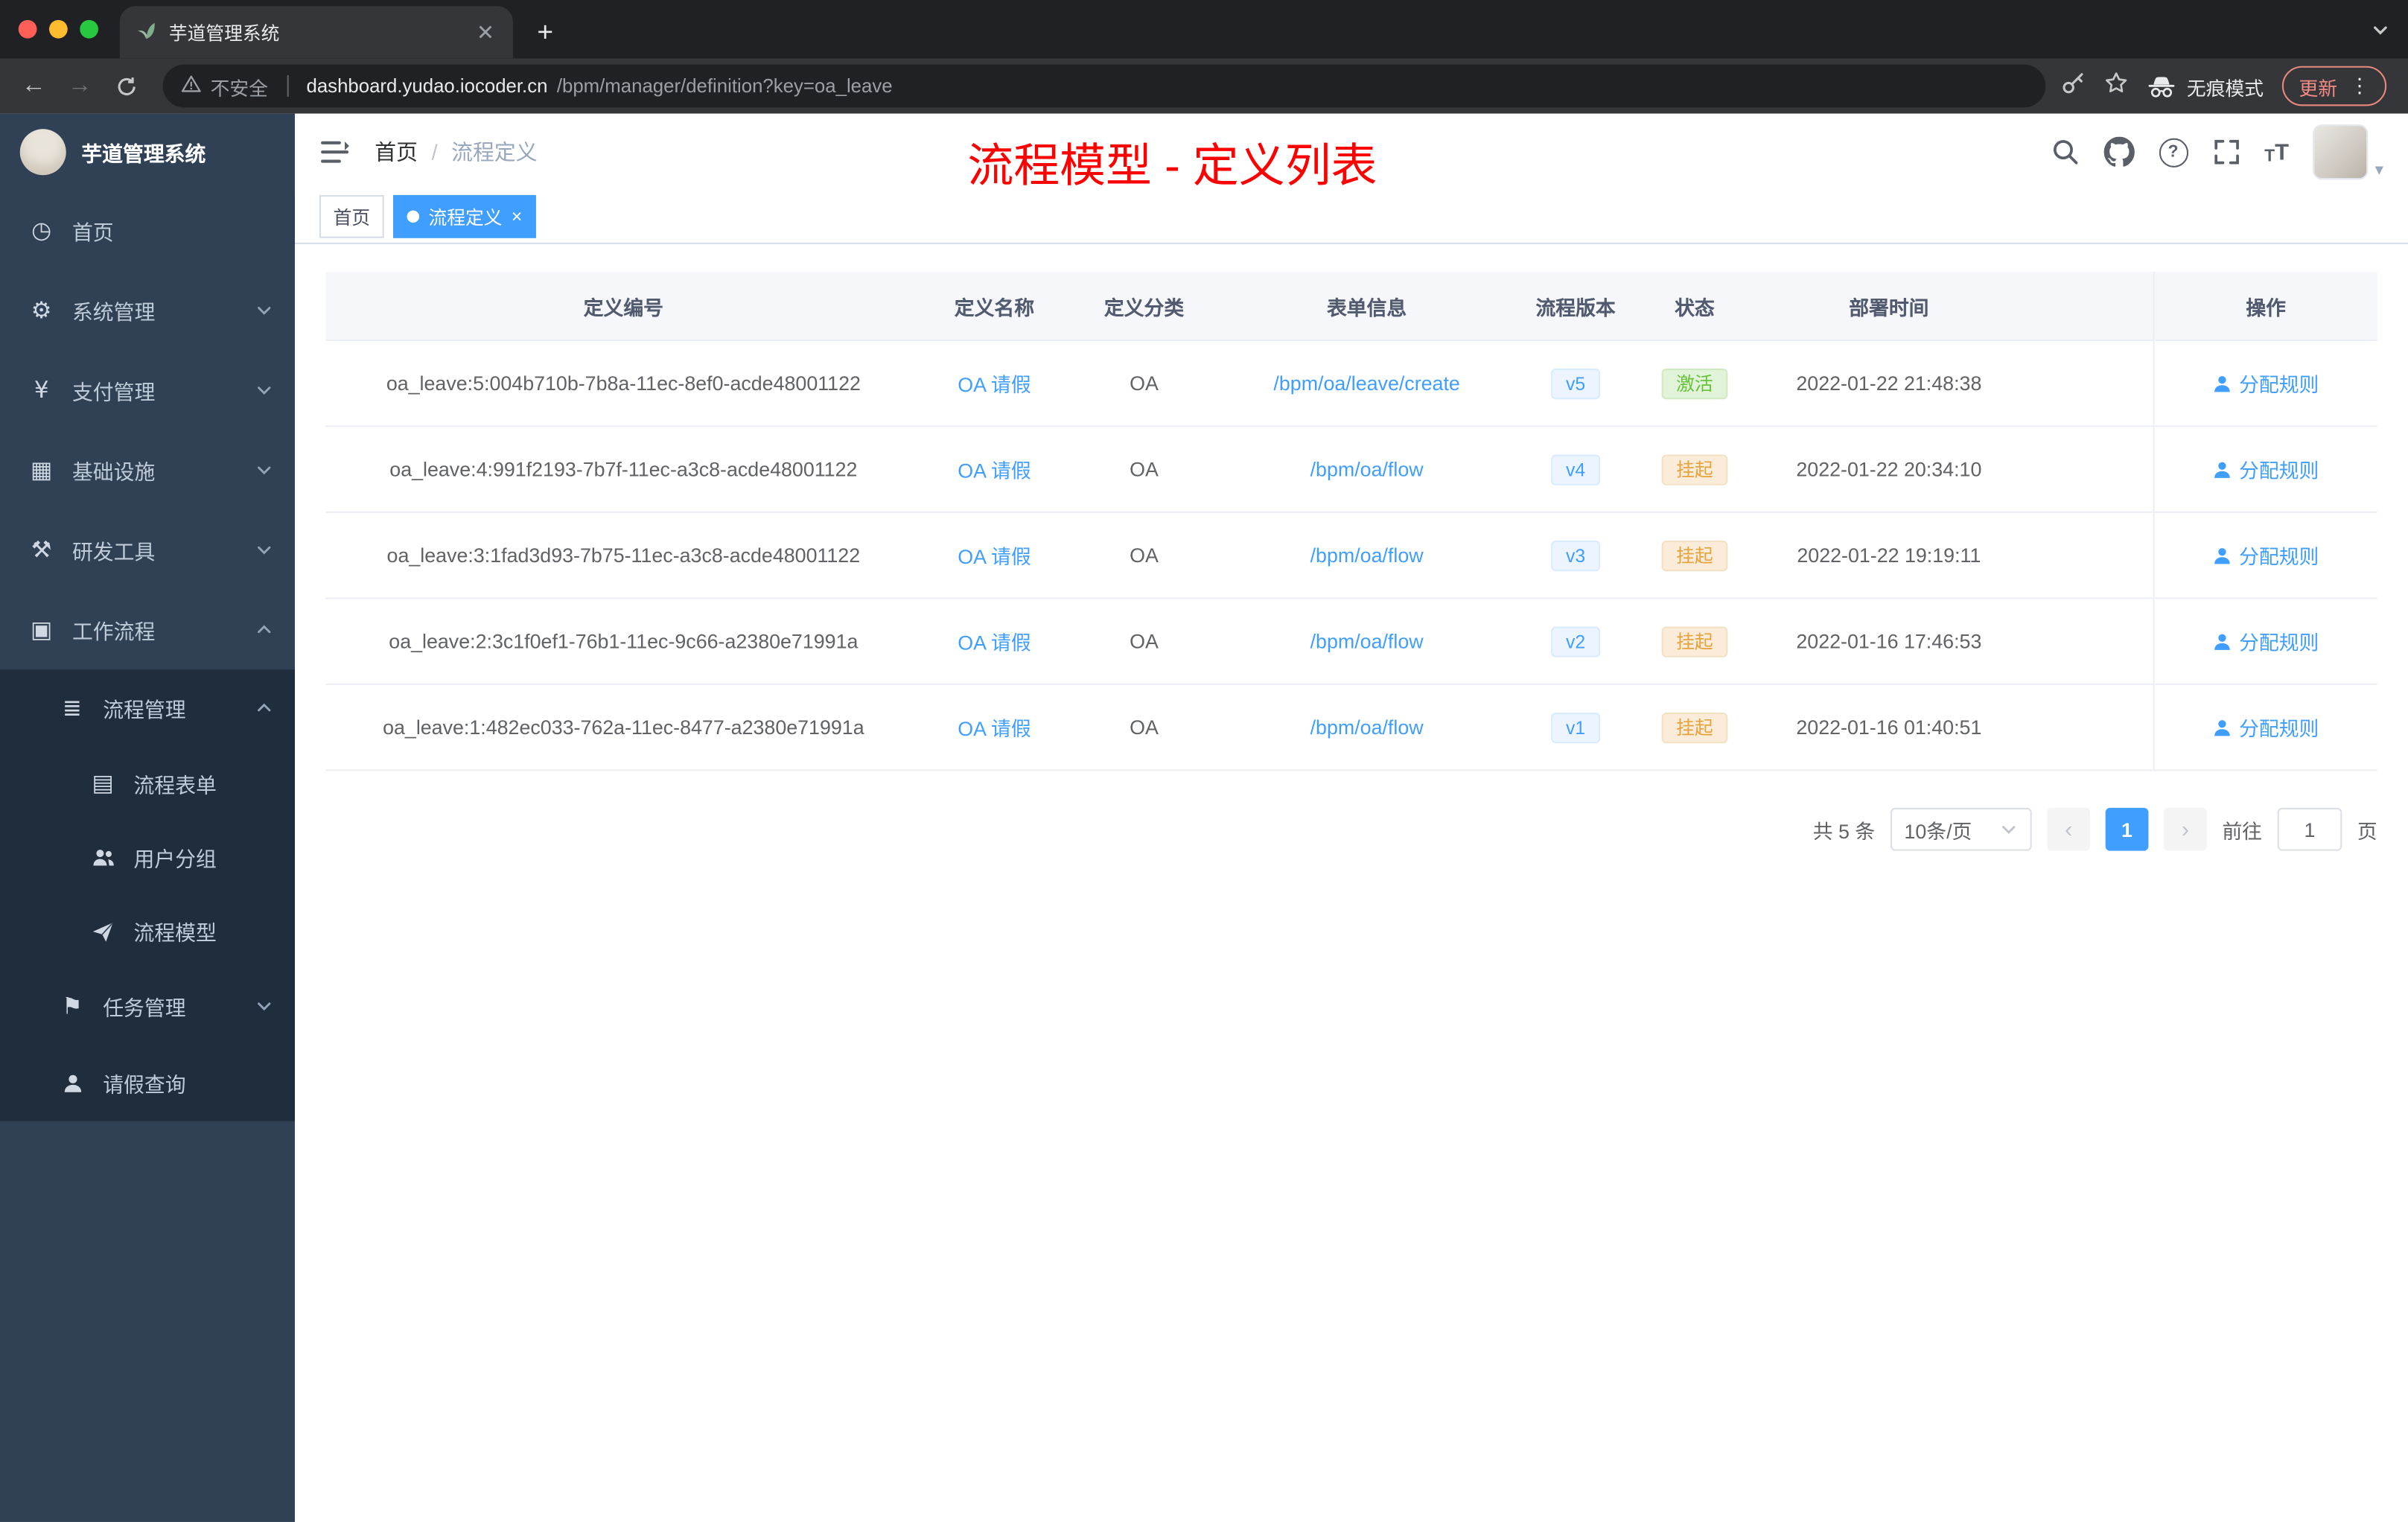  What do you see at coordinates (2348, 152) in the screenshot?
I see `user-menu: ▾` at bounding box center [2348, 152].